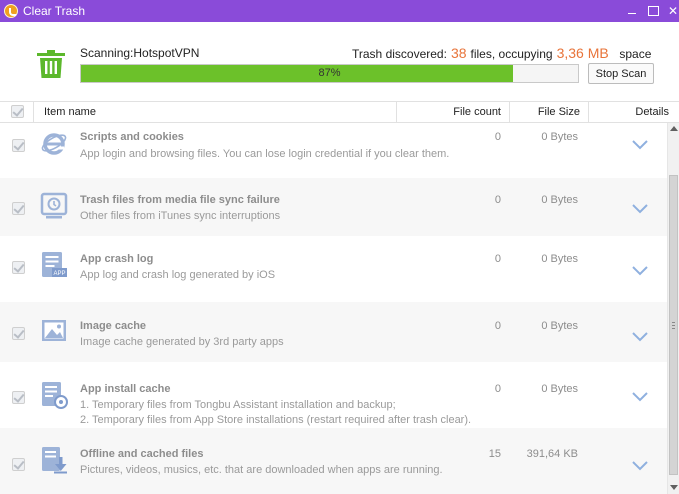 This screenshot has width=679, height=494. I want to click on item-title: App install cache, so click(125, 389).